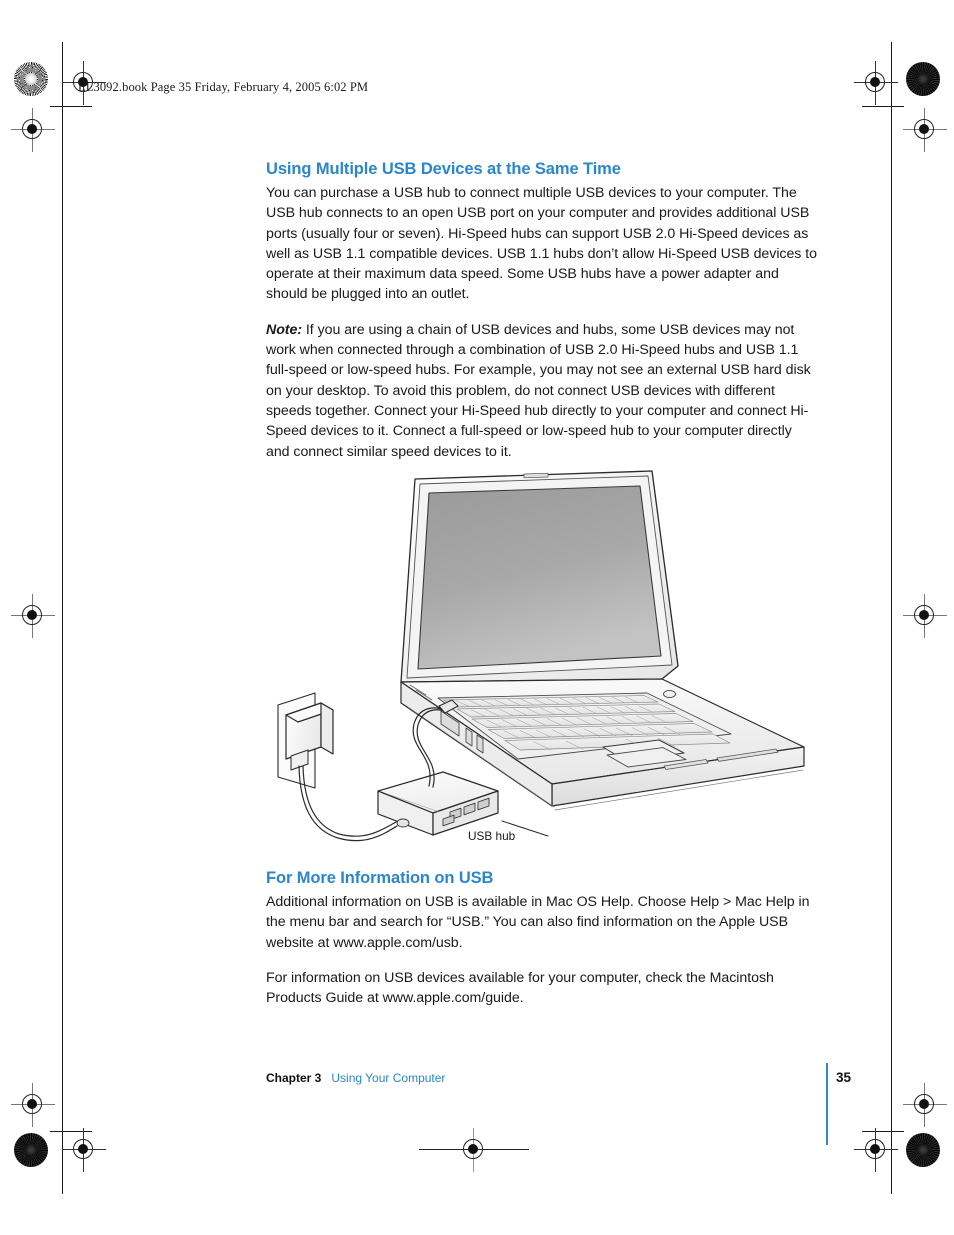 Image resolution: width=954 pixels, height=1235 pixels. What do you see at coordinates (925, 616) in the screenshot?
I see `registration-mark-middle-right` at bounding box center [925, 616].